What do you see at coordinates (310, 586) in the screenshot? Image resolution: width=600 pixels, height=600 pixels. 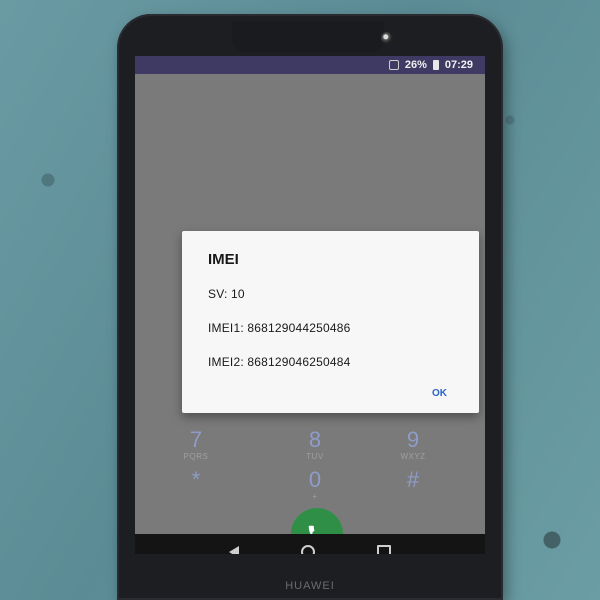 I see `brand-logo: HUAWEI` at bounding box center [310, 586].